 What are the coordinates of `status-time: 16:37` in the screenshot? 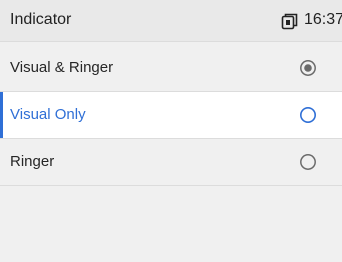 It's located at (323, 19).